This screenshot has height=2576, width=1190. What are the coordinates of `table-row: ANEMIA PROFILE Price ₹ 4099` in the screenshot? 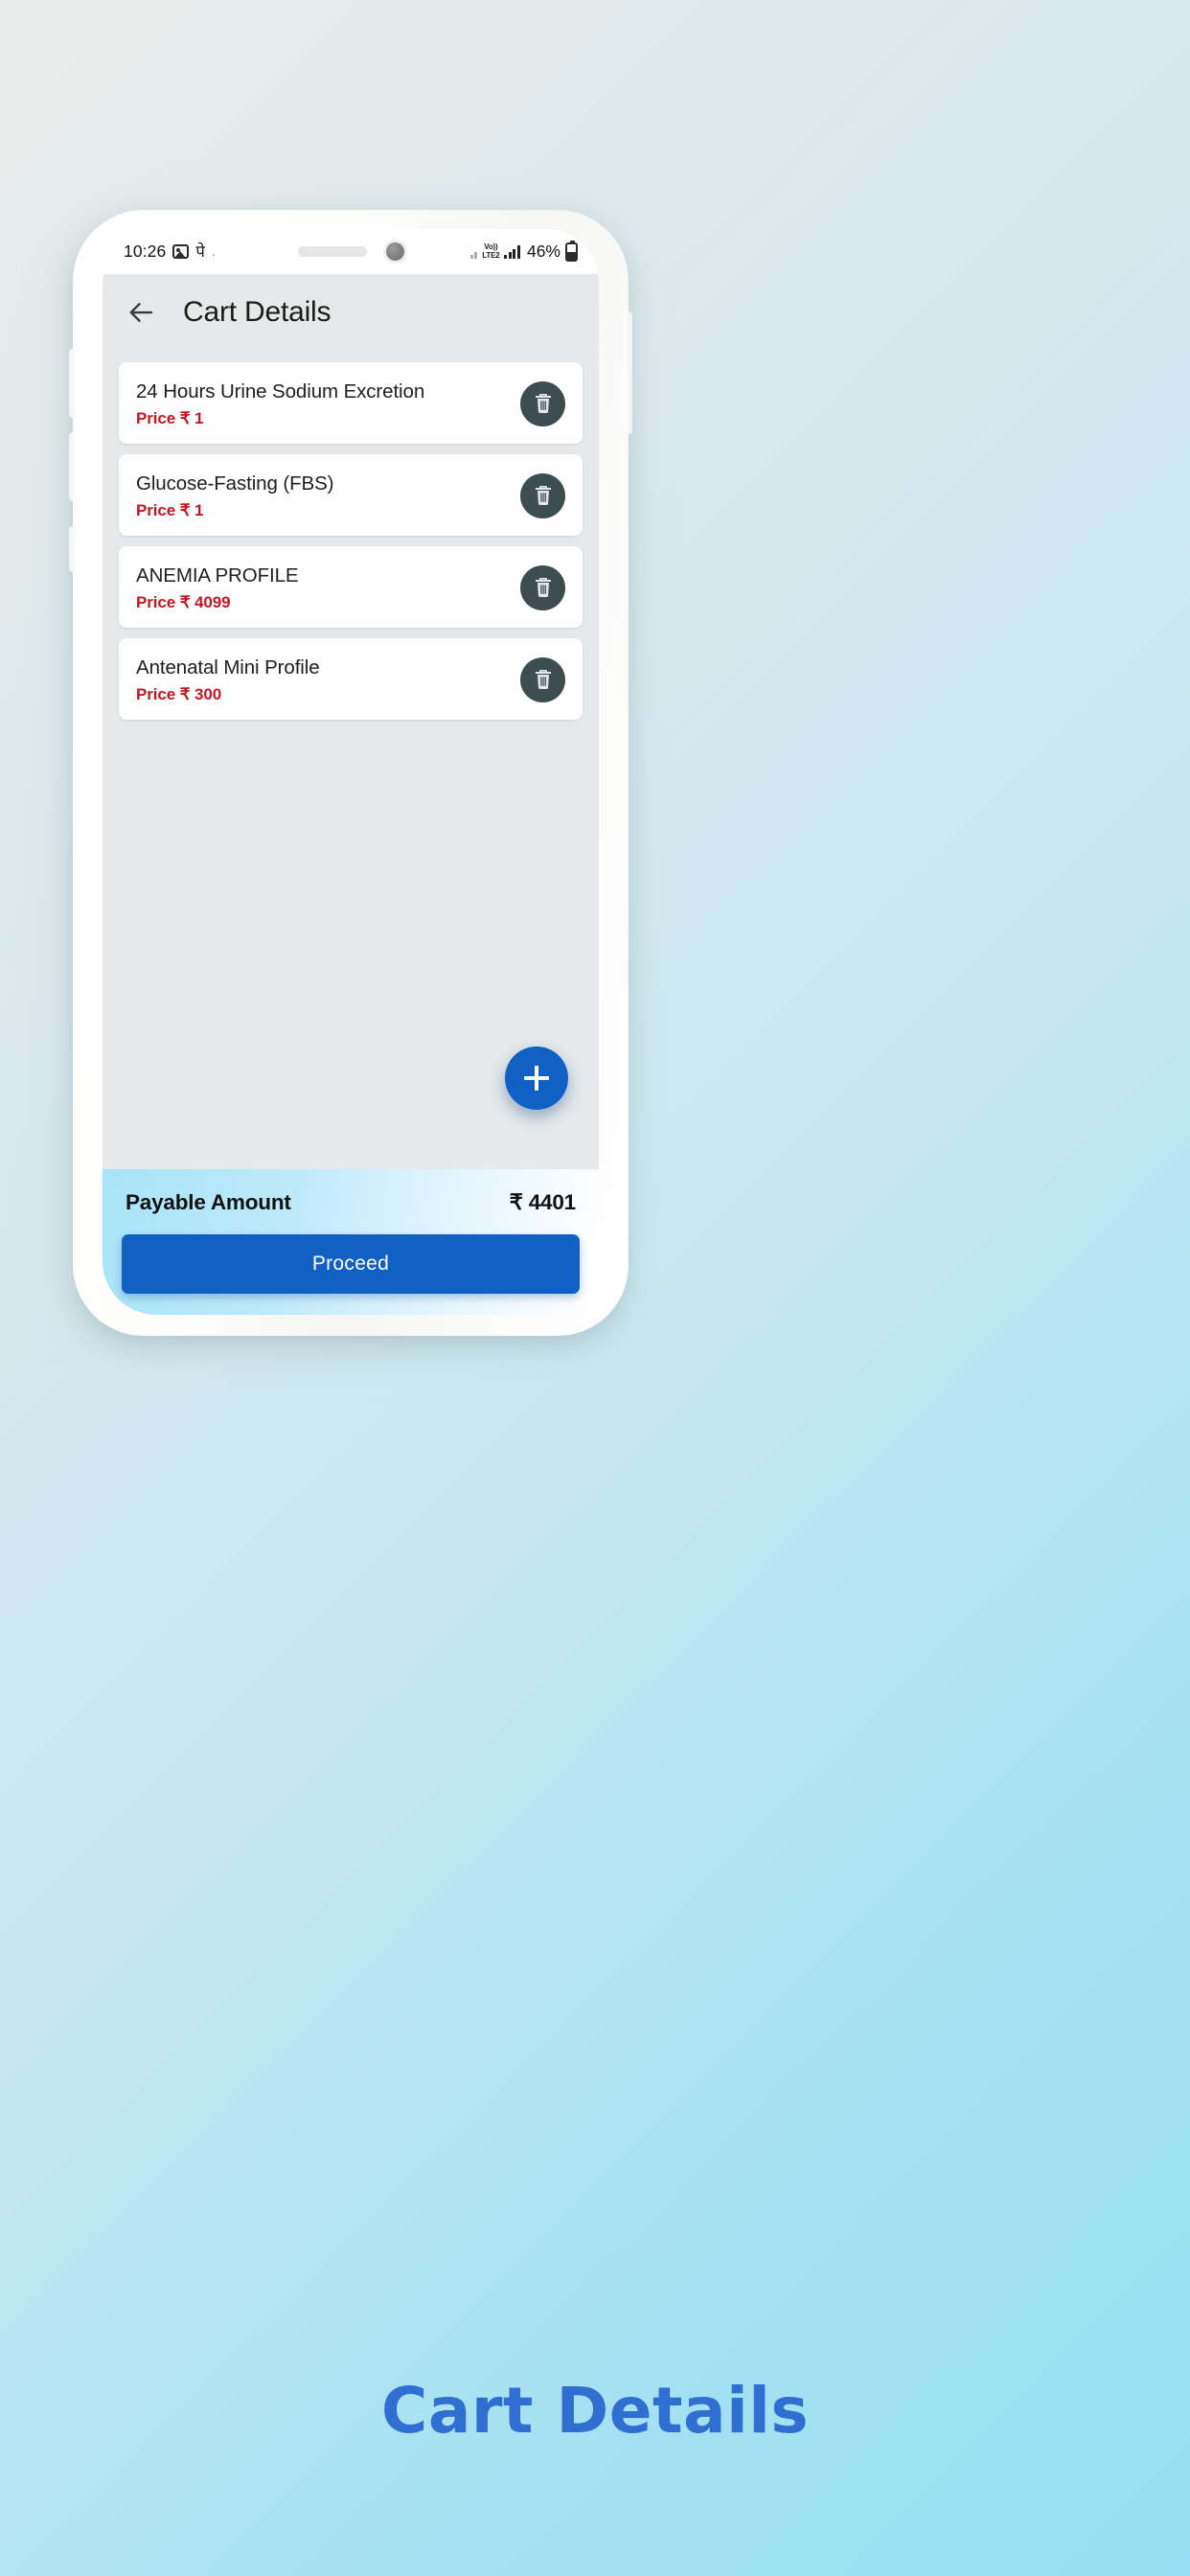 It's located at (351, 587).